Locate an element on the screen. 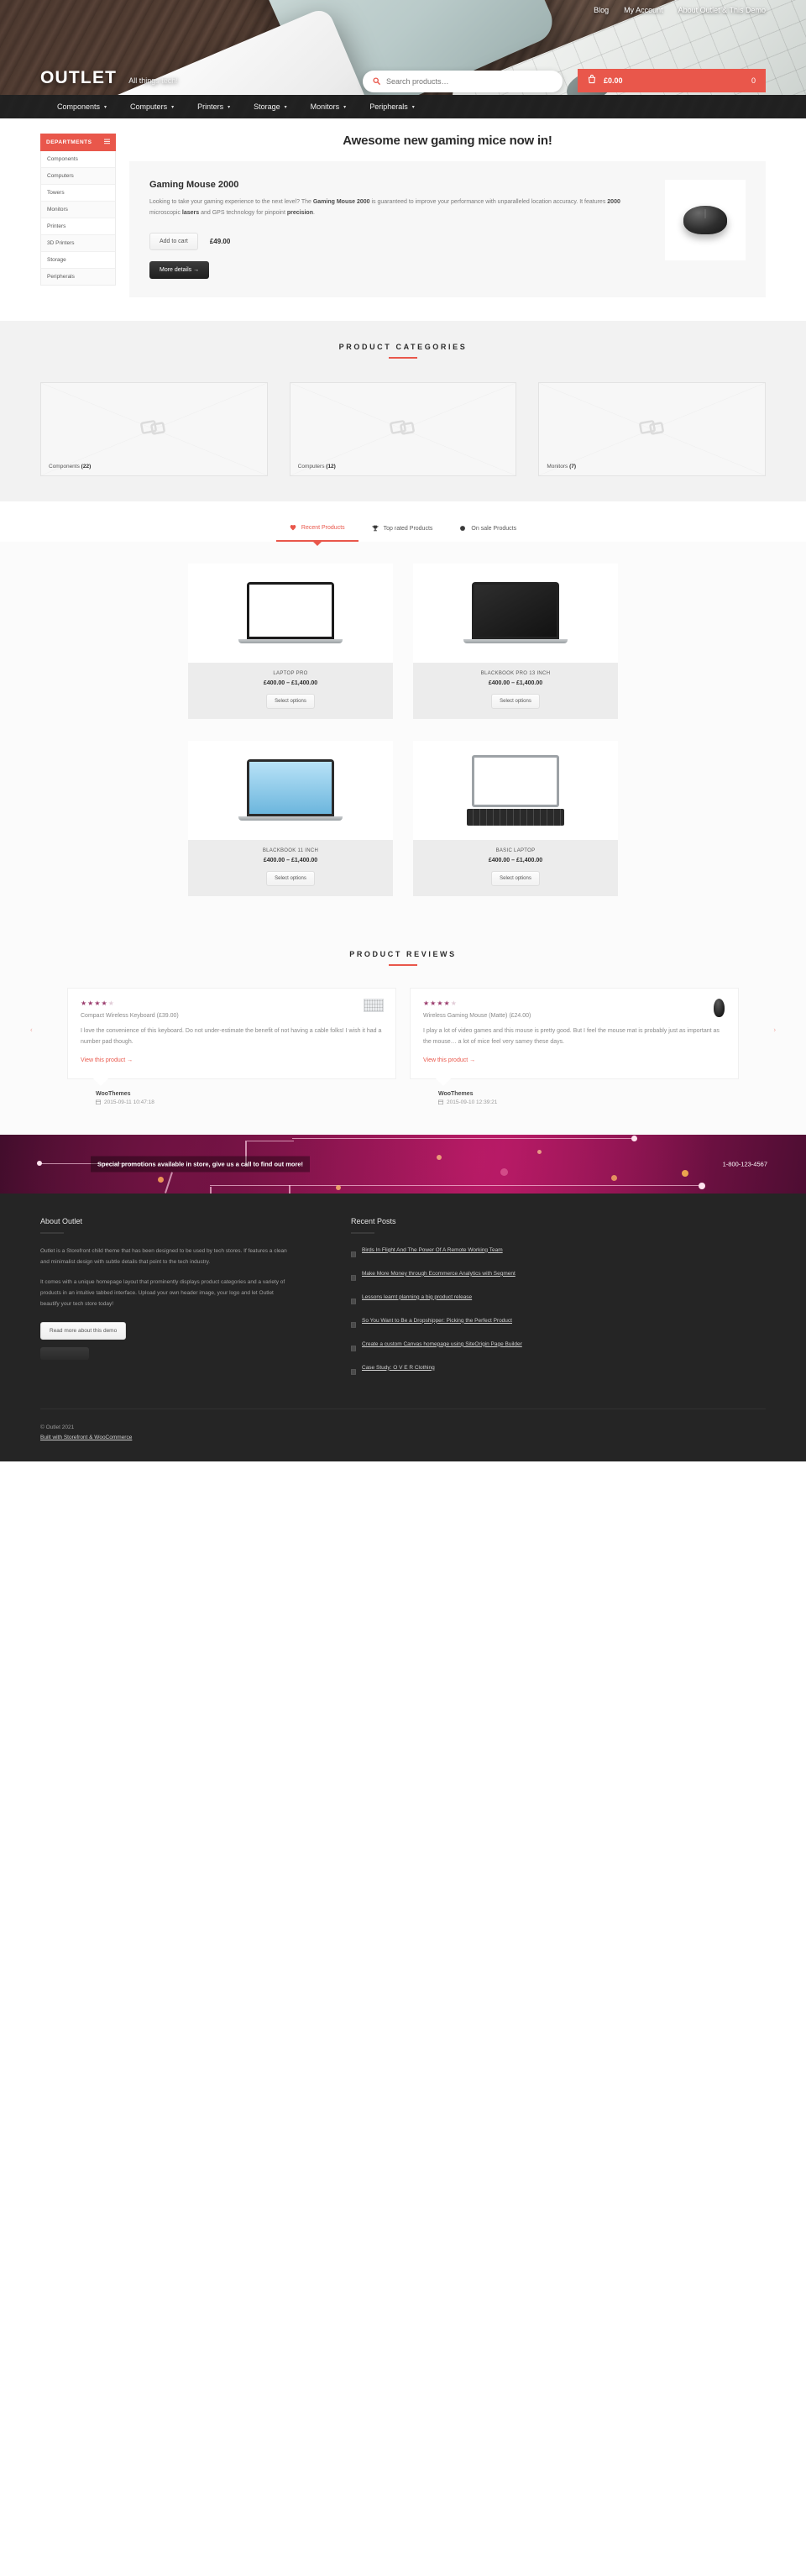 The width and height of the screenshot is (806, 2576). sidebar-item-peripherals: Peripherals is located at coordinates (78, 277).